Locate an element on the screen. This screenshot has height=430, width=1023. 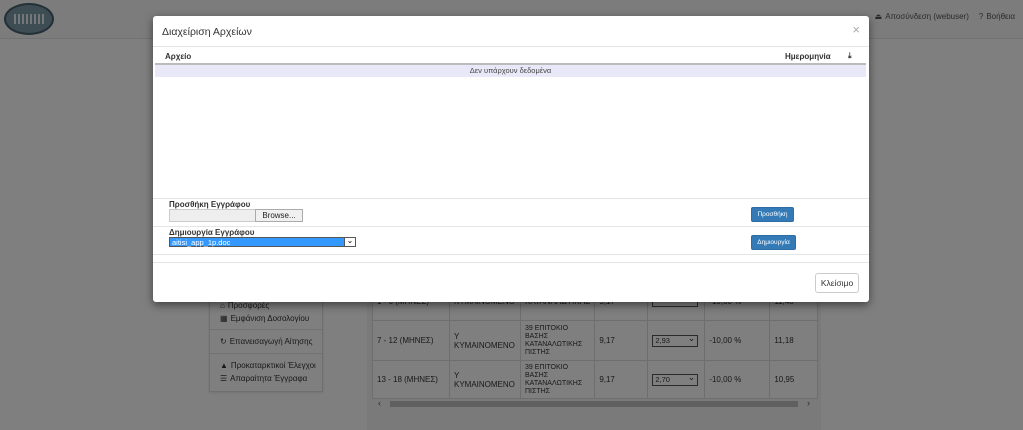
add-button: Προσθήκη is located at coordinates (772, 214).